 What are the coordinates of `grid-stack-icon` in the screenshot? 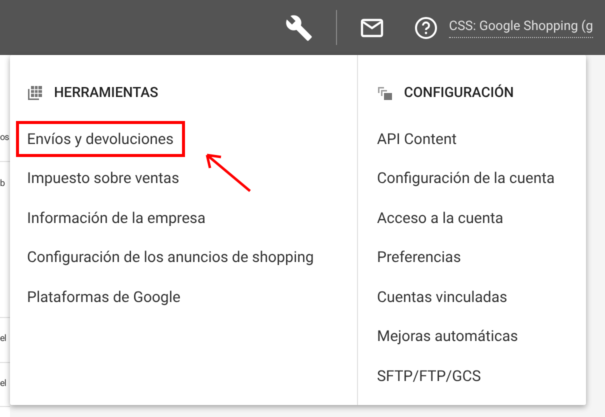 It's located at (35, 93).